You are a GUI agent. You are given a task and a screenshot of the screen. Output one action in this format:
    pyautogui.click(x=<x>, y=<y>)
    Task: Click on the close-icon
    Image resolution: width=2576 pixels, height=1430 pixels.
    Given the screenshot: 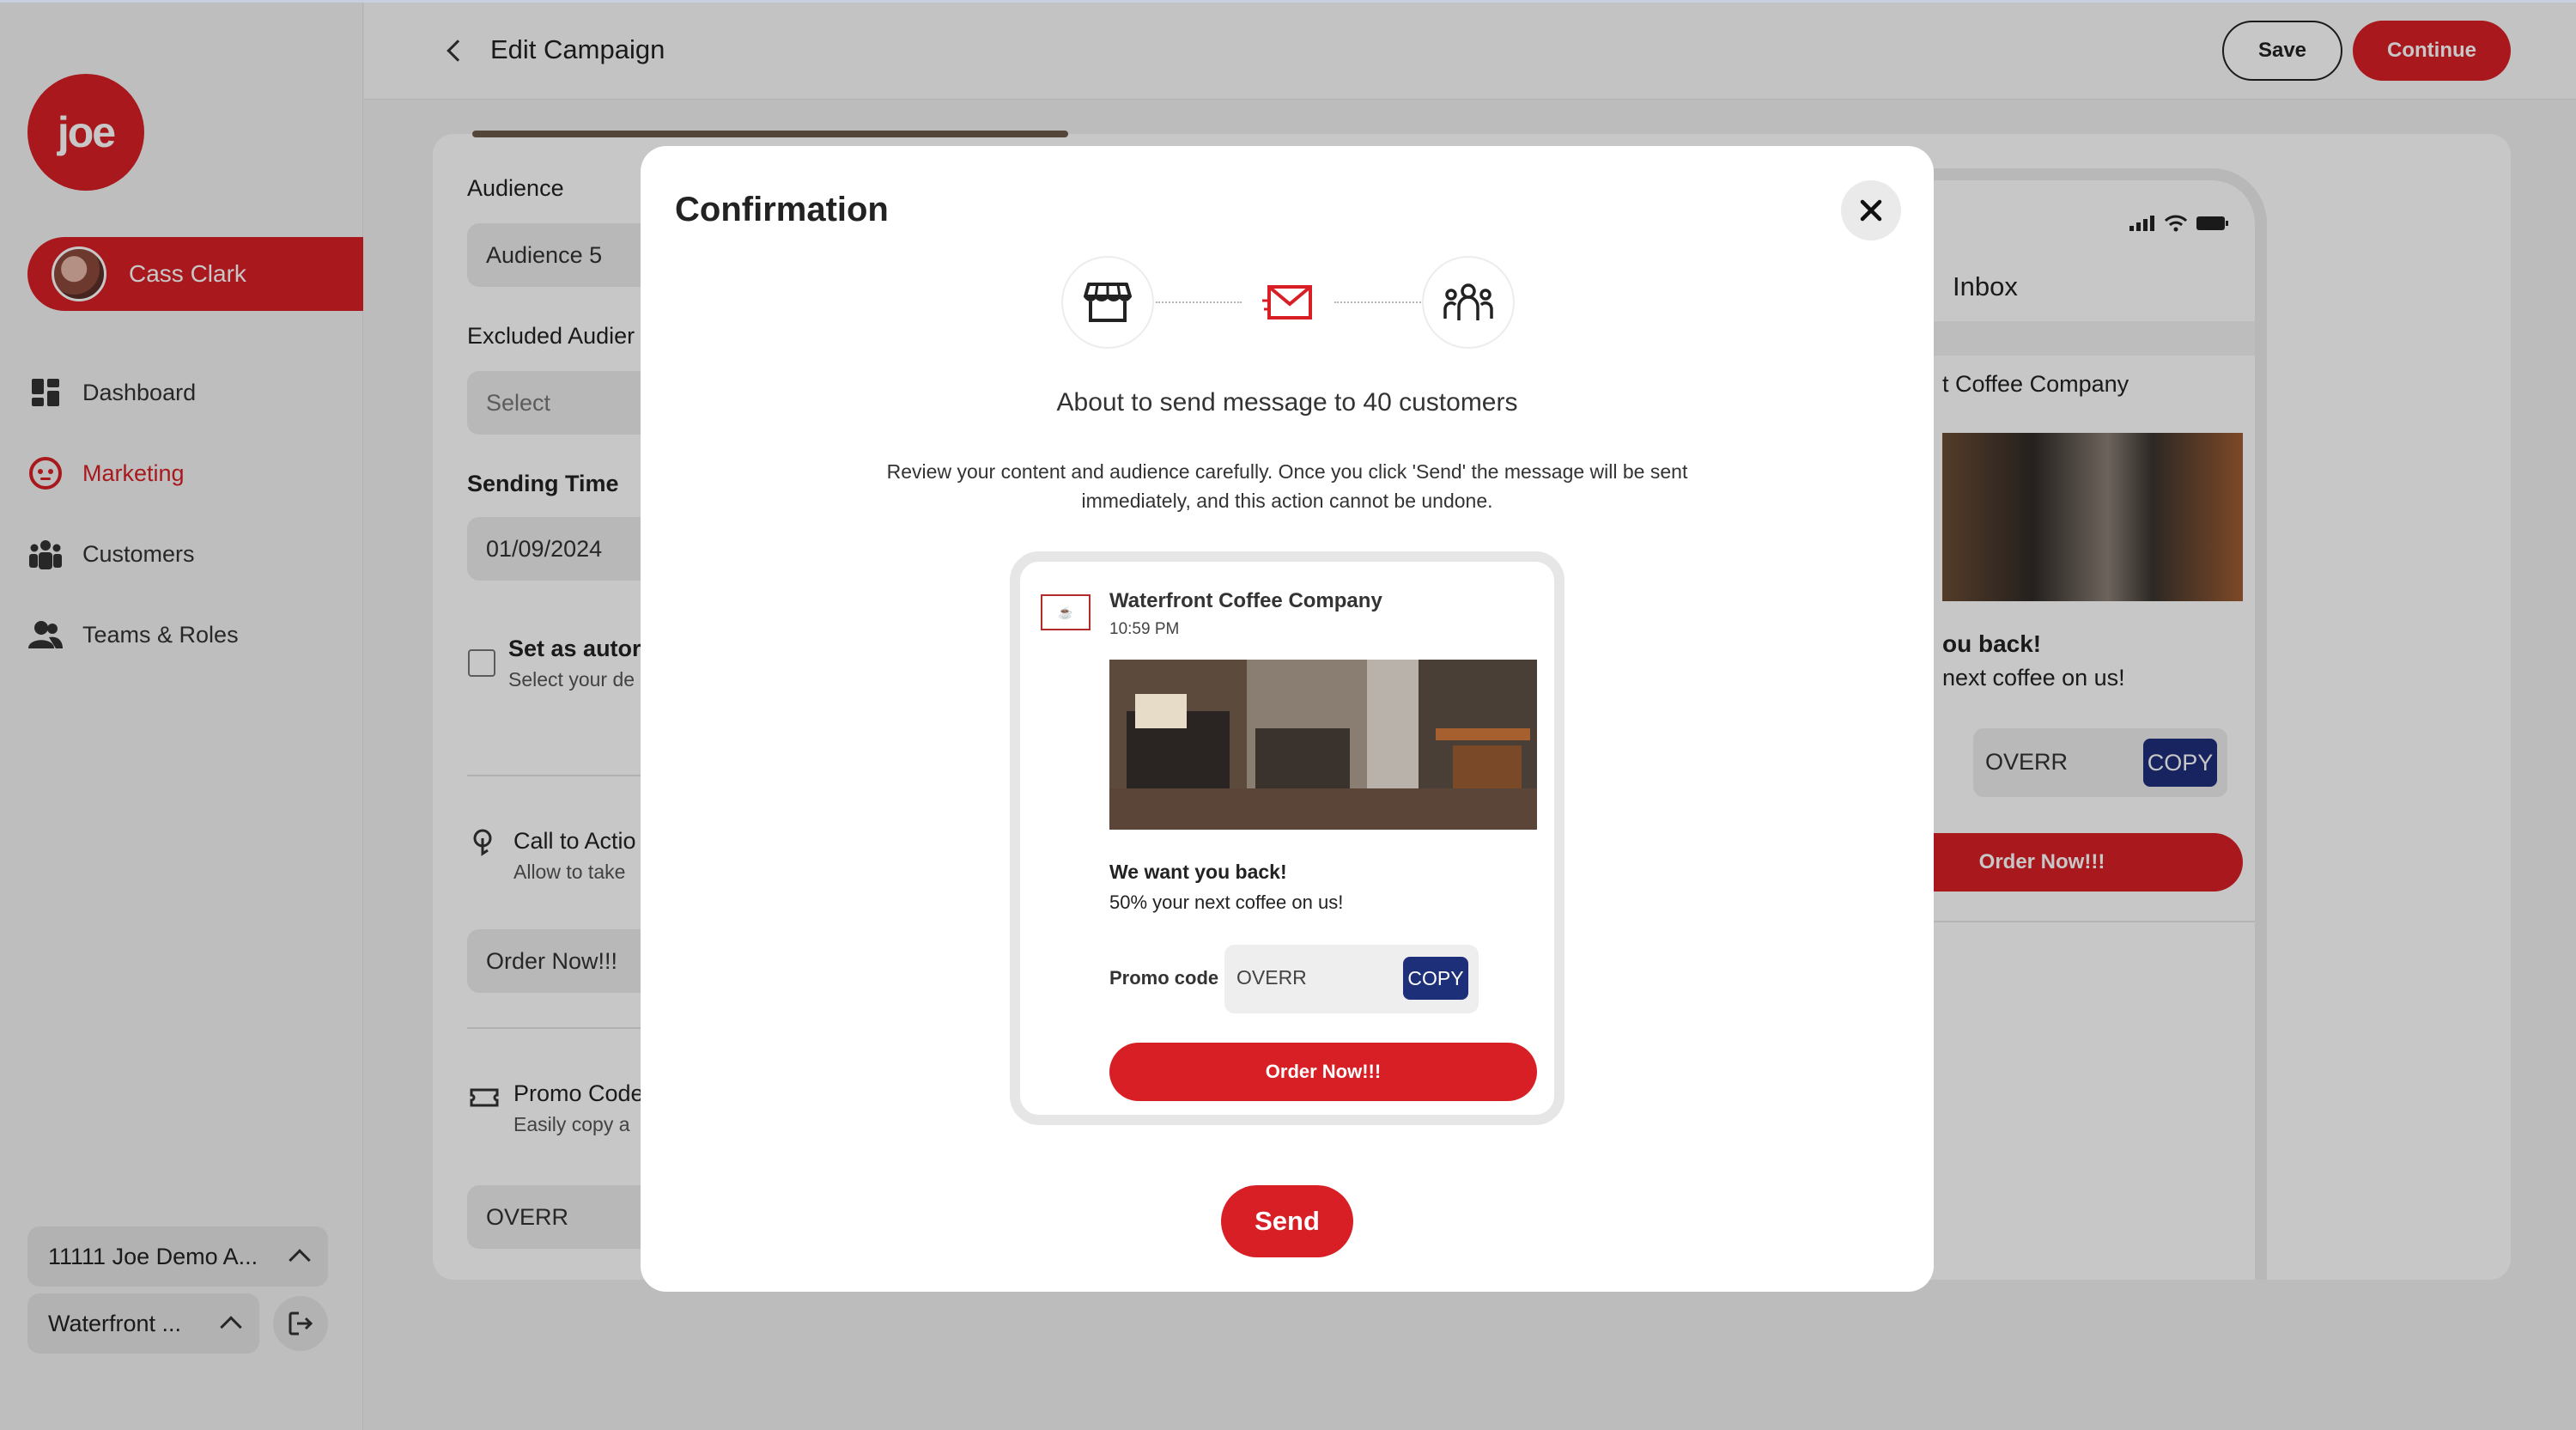 What is the action you would take?
    pyautogui.click(x=1871, y=210)
    